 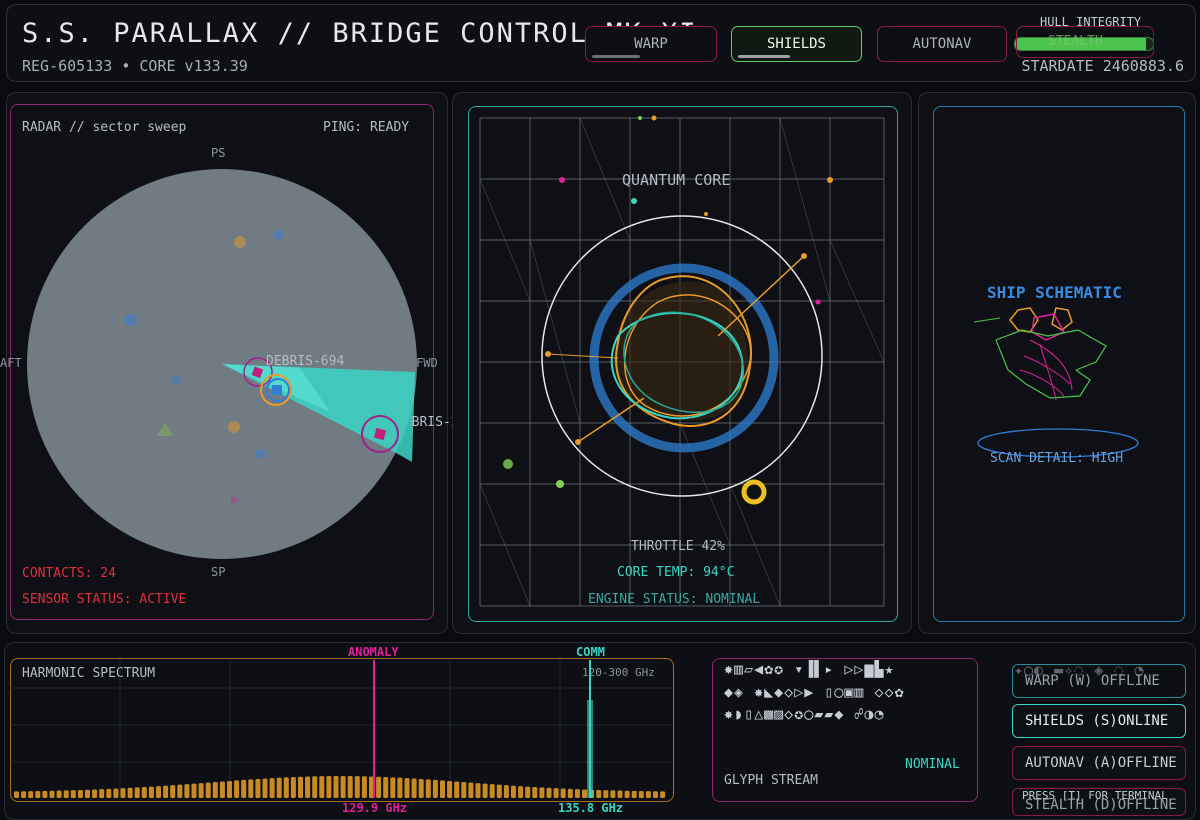 I want to click on glyph-stream-title: GLYPH STREAM, so click(x=771, y=780).